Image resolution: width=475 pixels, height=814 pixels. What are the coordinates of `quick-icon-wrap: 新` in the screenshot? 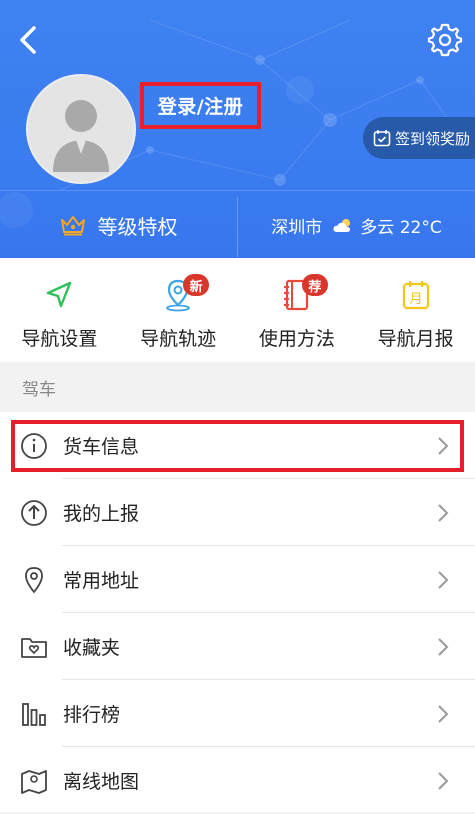 It's located at (185, 293).